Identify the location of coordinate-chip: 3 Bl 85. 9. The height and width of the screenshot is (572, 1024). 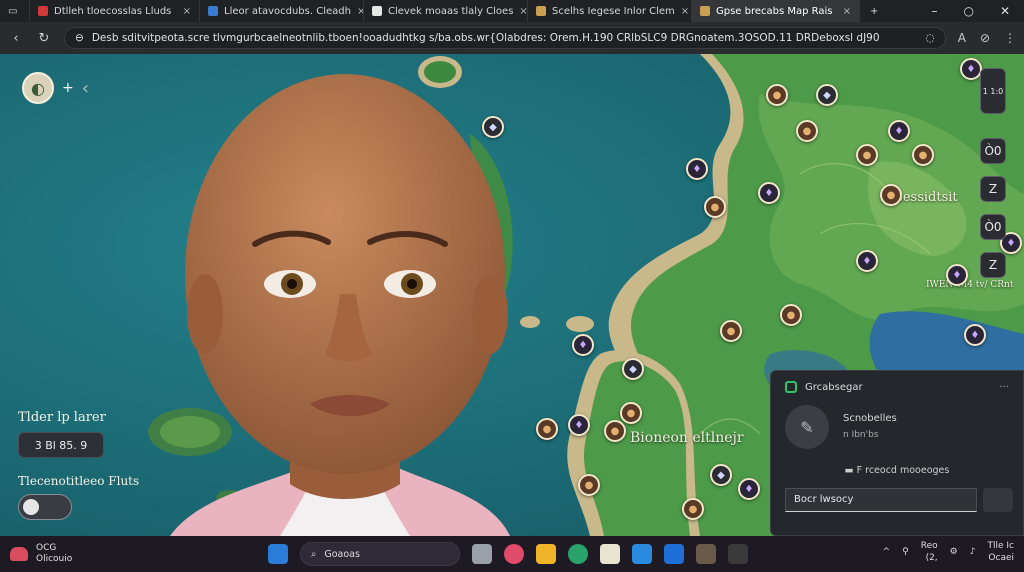
(61, 445).